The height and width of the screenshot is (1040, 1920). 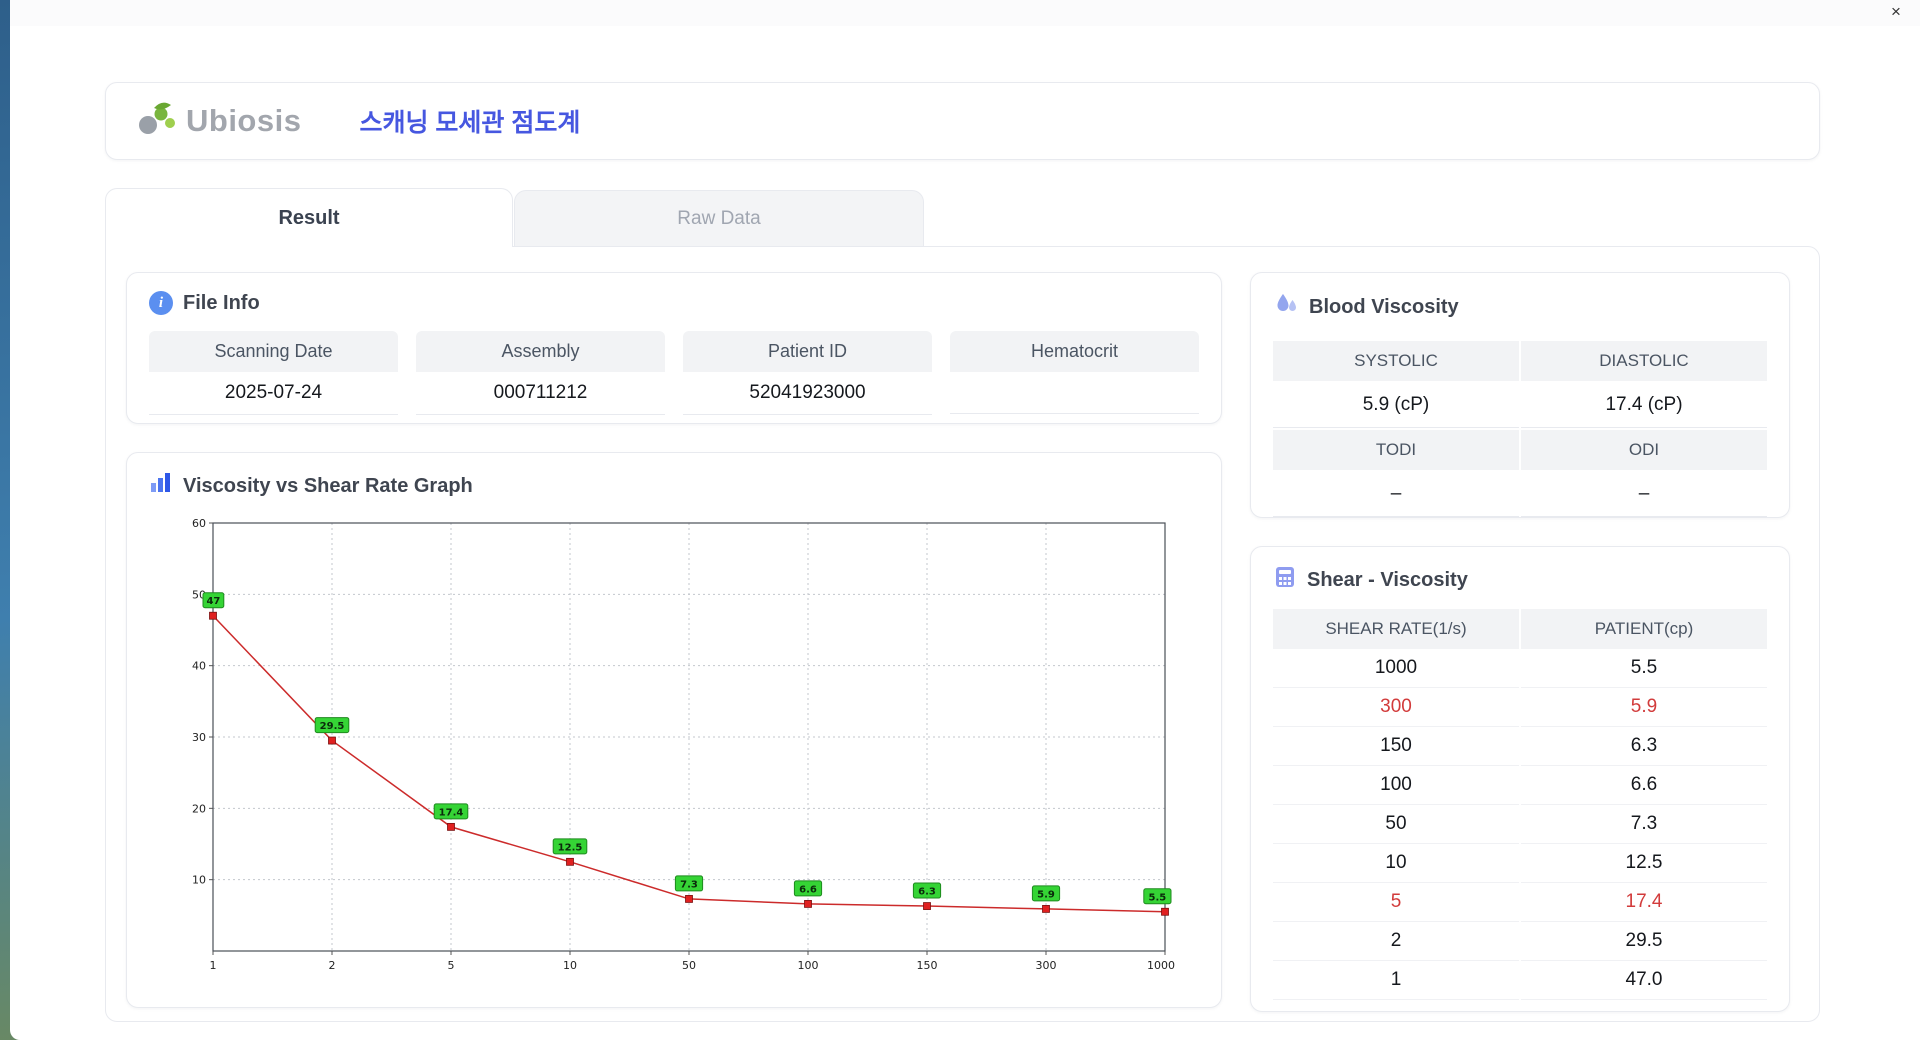 What do you see at coordinates (1644, 361) in the screenshot?
I see `diastolic-header: DIASTOLIC` at bounding box center [1644, 361].